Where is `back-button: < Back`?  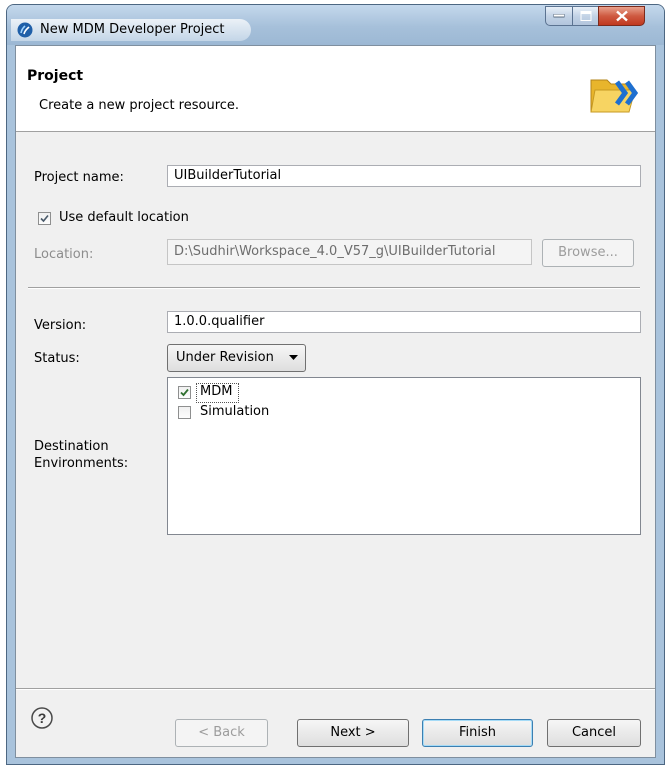 back-button: < Back is located at coordinates (221, 733).